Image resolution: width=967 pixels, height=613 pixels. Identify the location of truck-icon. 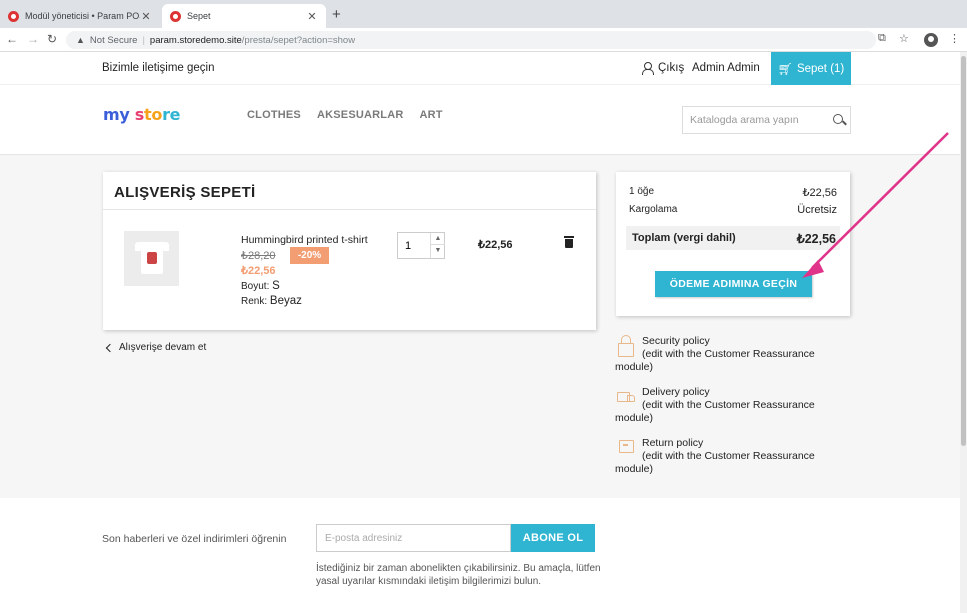
(626, 396).